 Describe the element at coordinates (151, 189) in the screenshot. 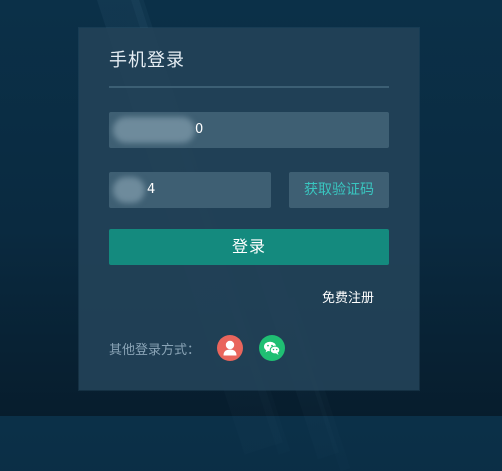

I see `code-value: 4` at that location.